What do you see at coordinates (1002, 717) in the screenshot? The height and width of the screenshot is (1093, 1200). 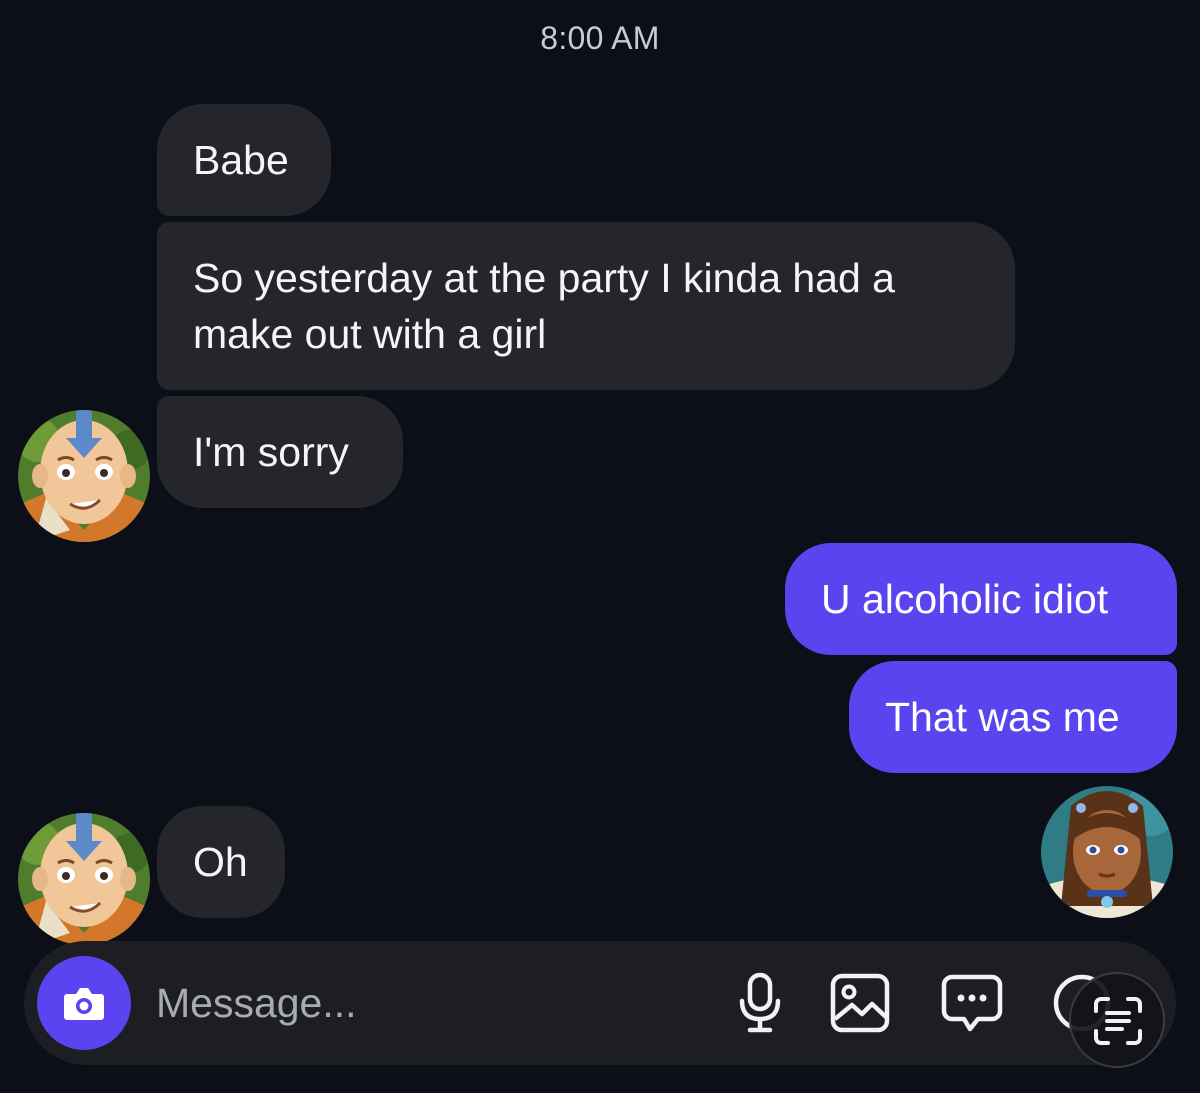 I see `message-text: That was me` at bounding box center [1002, 717].